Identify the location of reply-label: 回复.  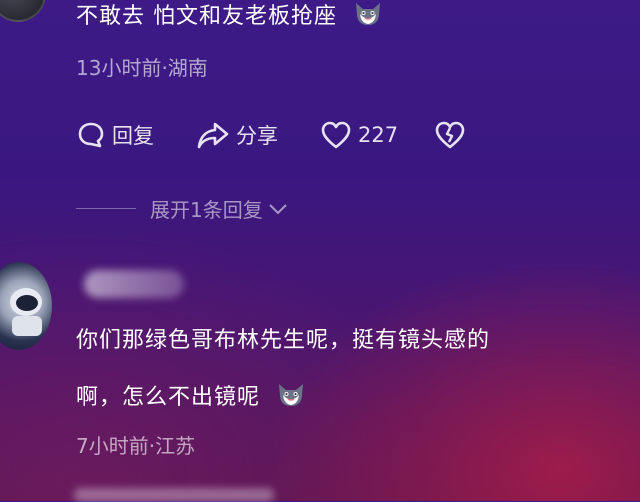
(133, 136).